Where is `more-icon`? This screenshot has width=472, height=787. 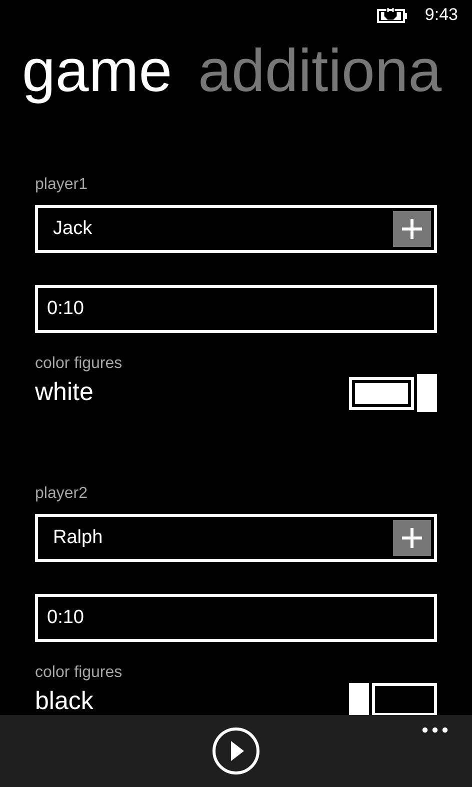
more-icon is located at coordinates (435, 730).